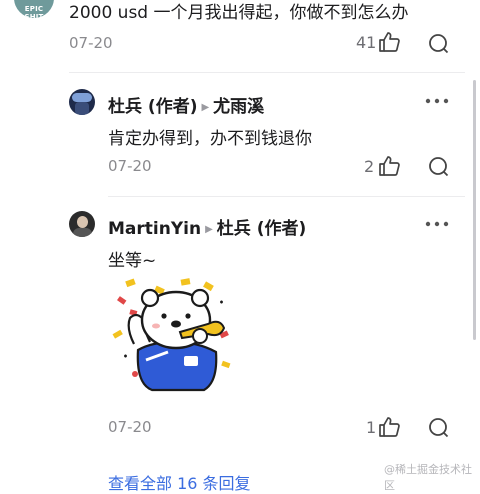 The width and height of the screenshot is (480, 494). I want to click on reply-author: MartinYin ▶ 杜兵 (作者), so click(207, 226).